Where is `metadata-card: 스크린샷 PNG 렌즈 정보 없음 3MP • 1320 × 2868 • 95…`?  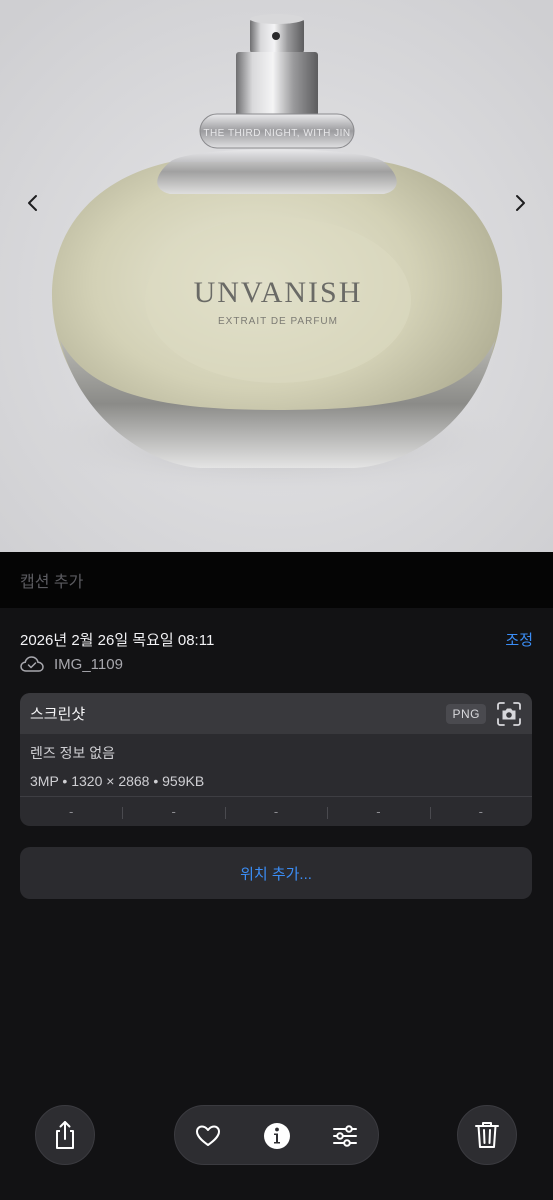 metadata-card: 스크린샷 PNG 렌즈 정보 없음 3MP • 1320 × 2868 • 95… is located at coordinates (276, 759).